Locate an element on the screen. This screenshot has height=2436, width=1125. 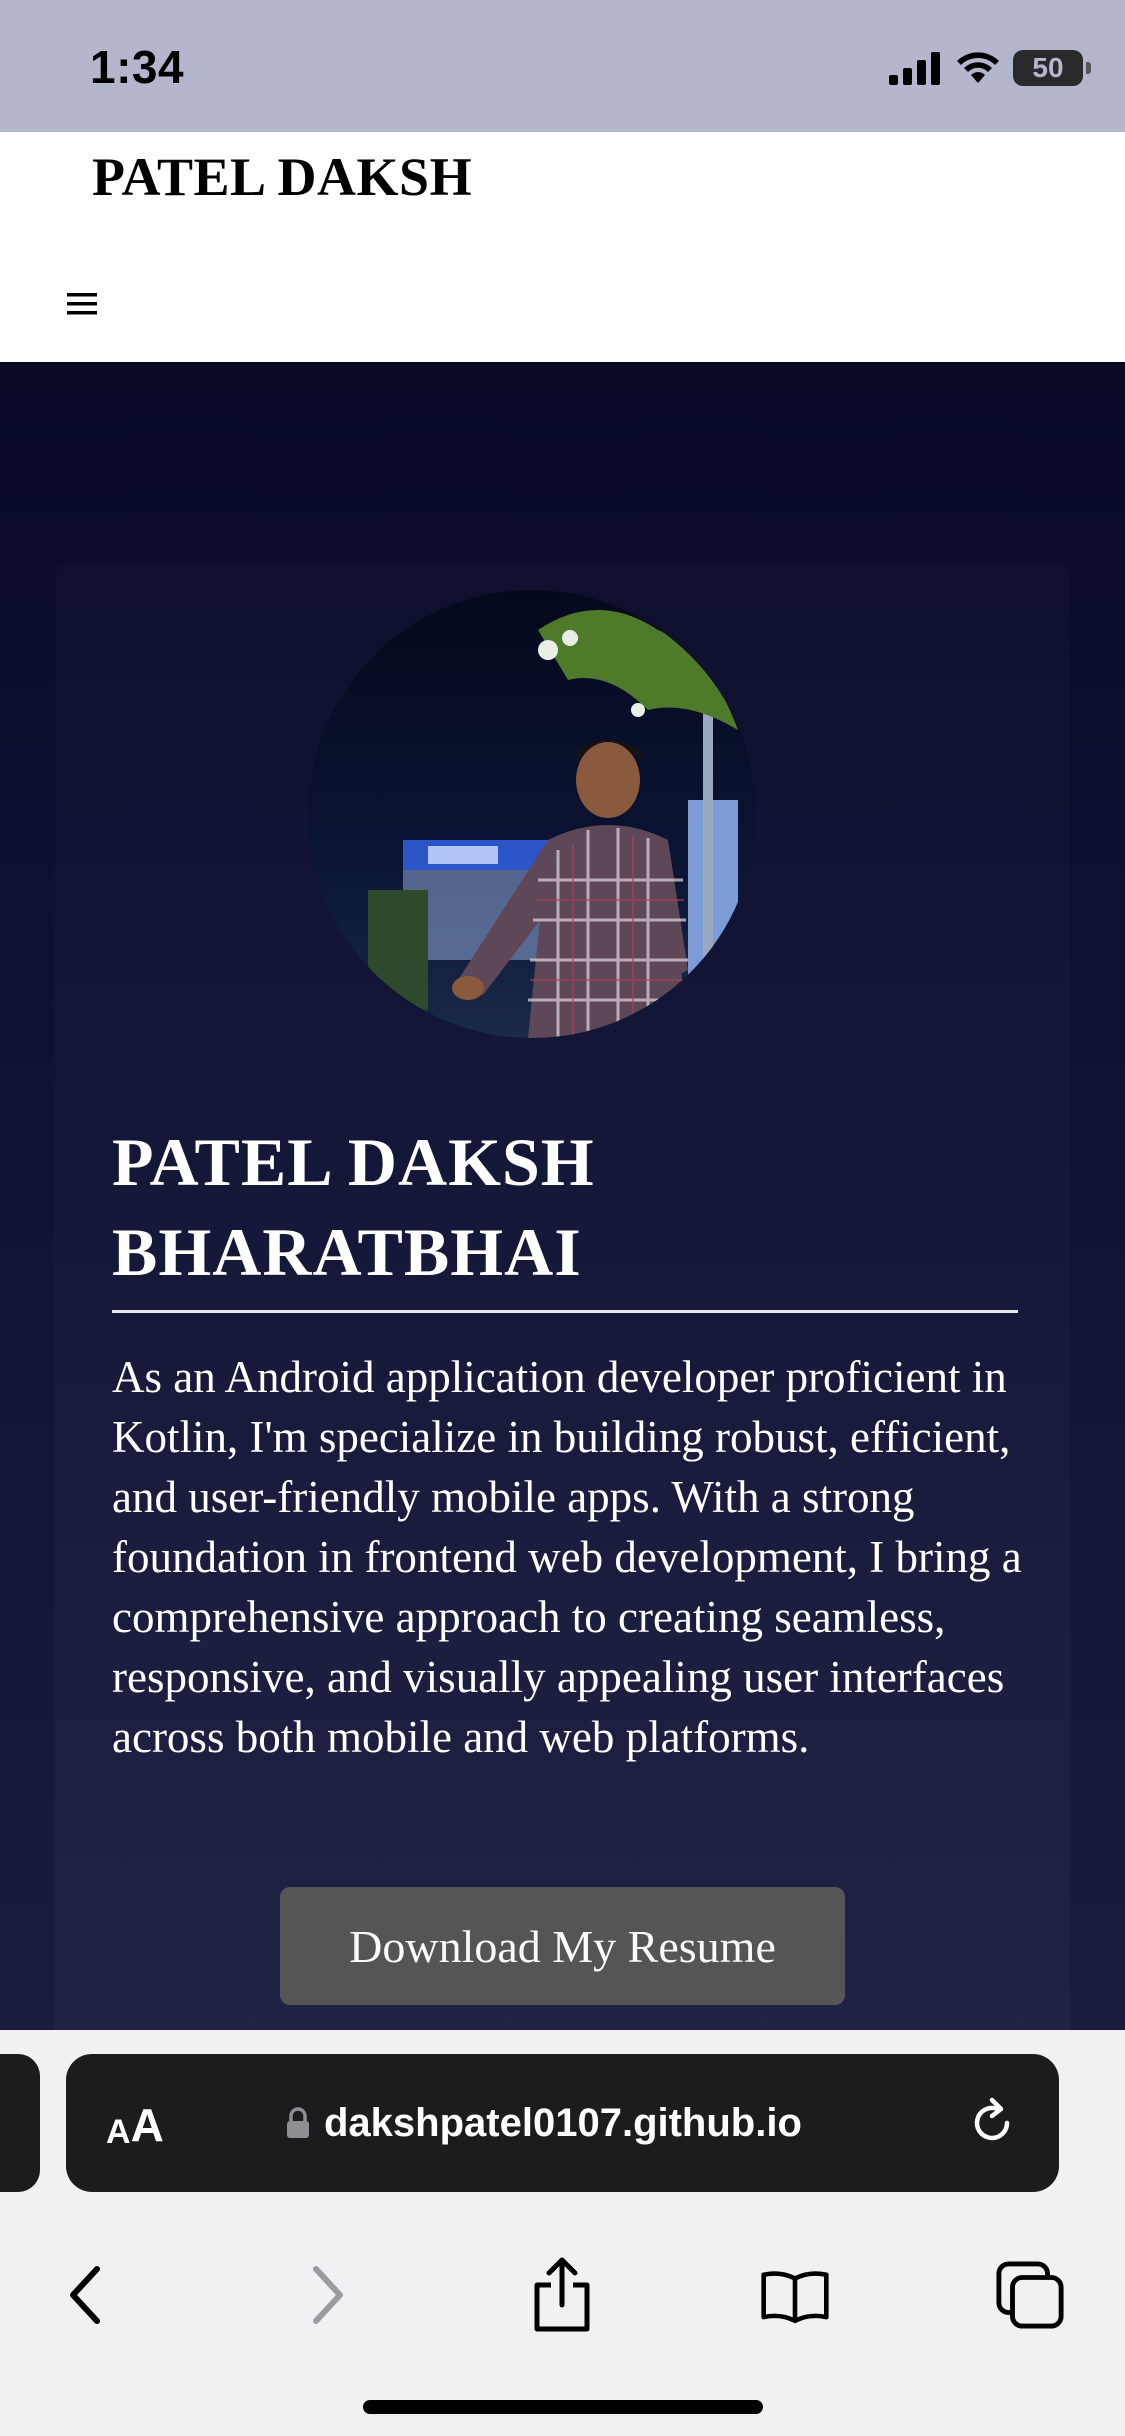
bookmarks-button is located at coordinates (795, 2295).